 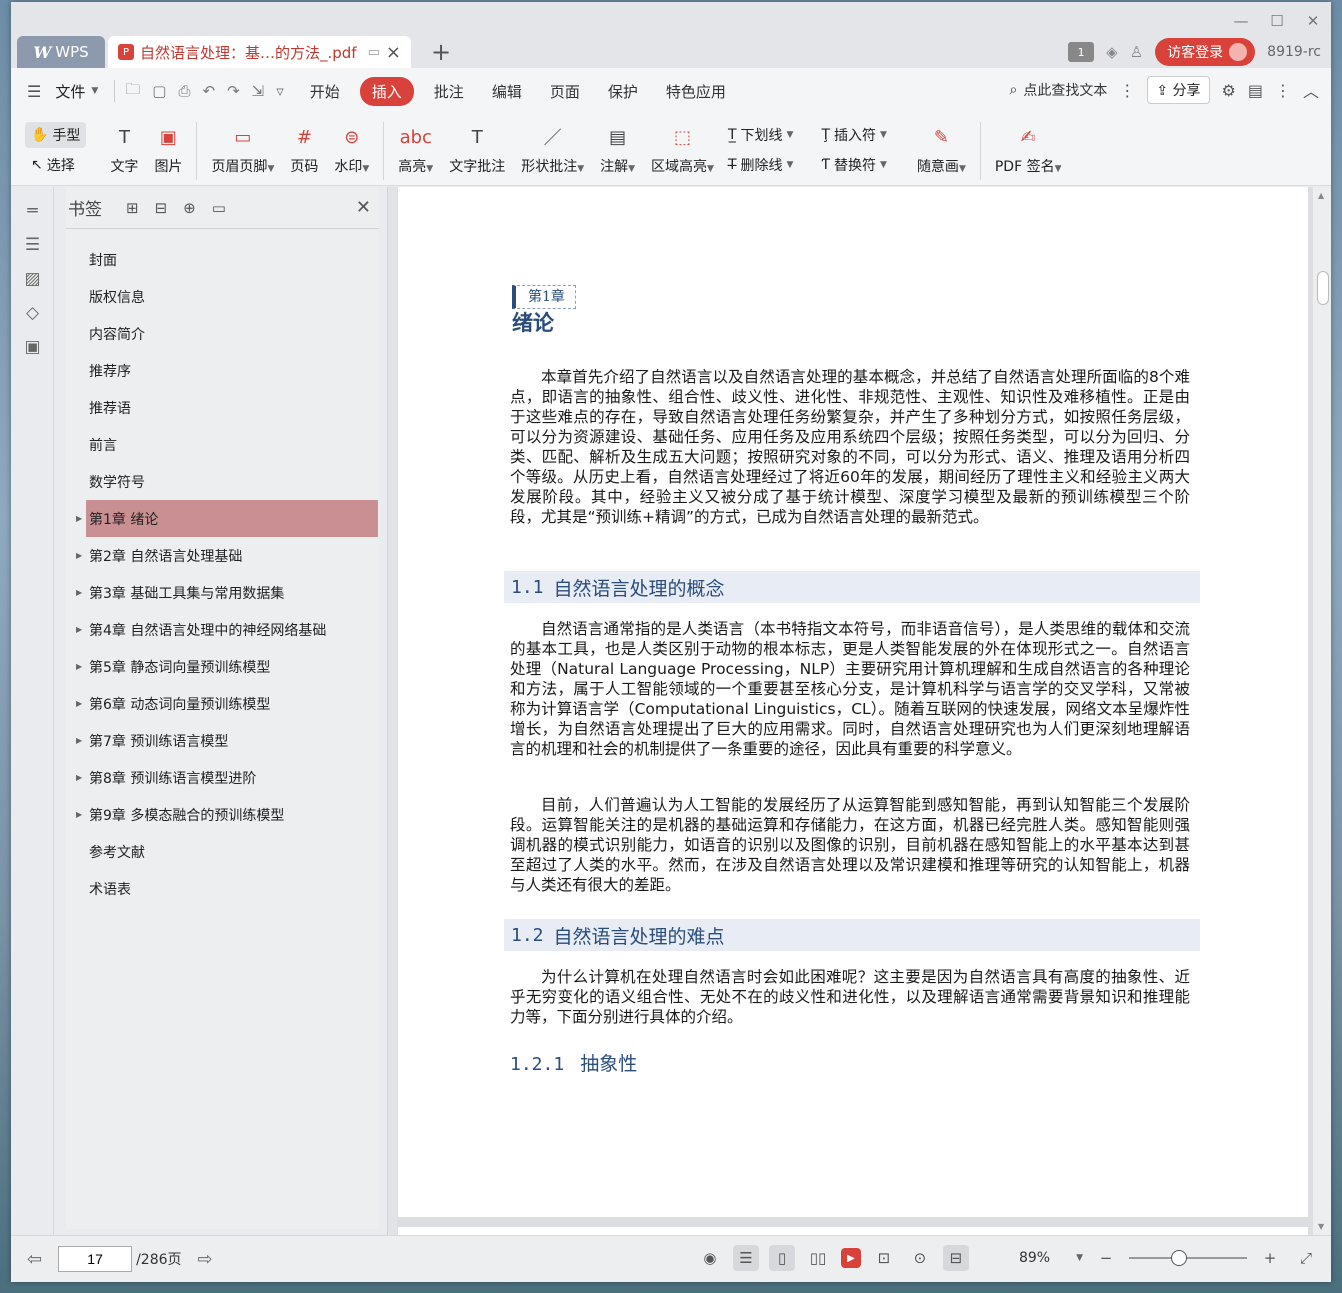 I want to click on list-item: ▶ 第8章 预训练语言模型进阶, so click(x=222, y=777).